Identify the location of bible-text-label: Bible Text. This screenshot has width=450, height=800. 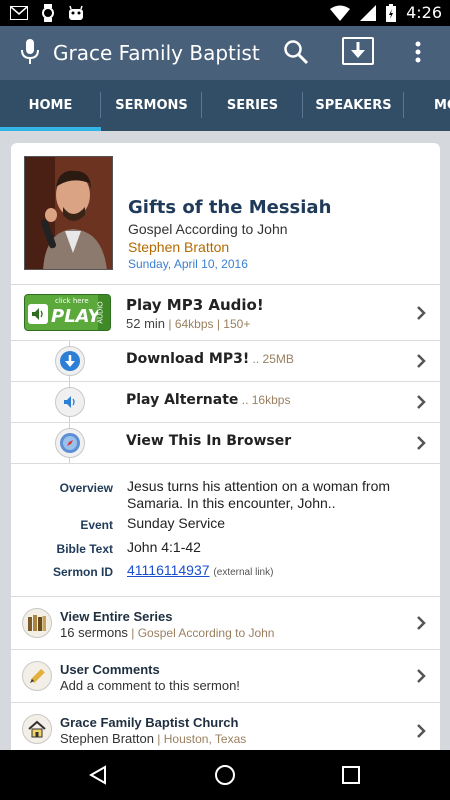
(84, 549).